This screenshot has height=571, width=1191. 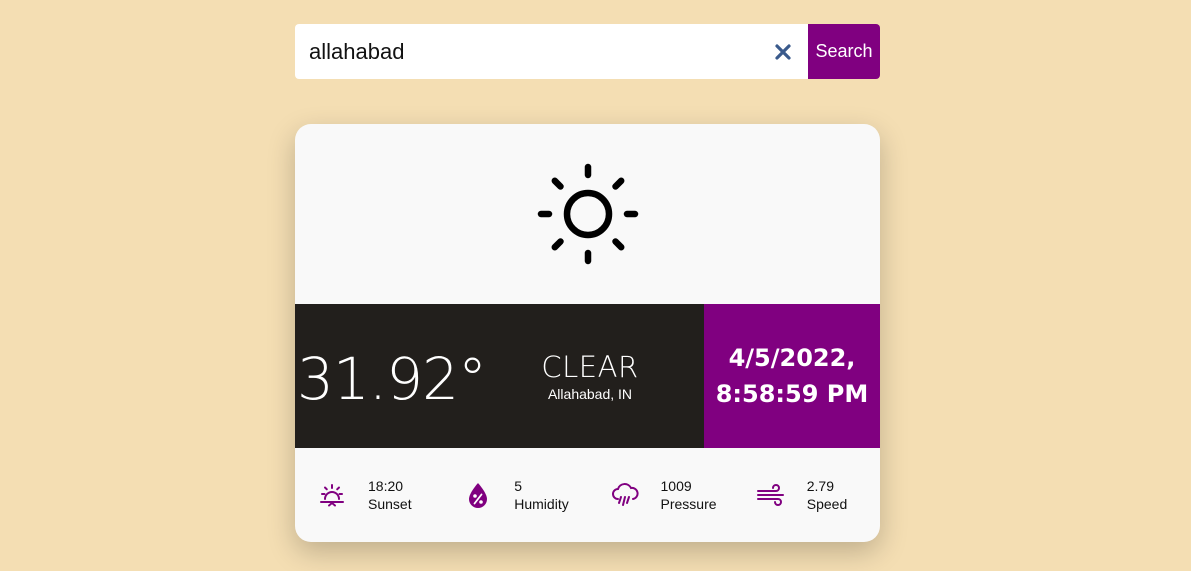 I want to click on search-bar: Search, so click(x=587, y=51).